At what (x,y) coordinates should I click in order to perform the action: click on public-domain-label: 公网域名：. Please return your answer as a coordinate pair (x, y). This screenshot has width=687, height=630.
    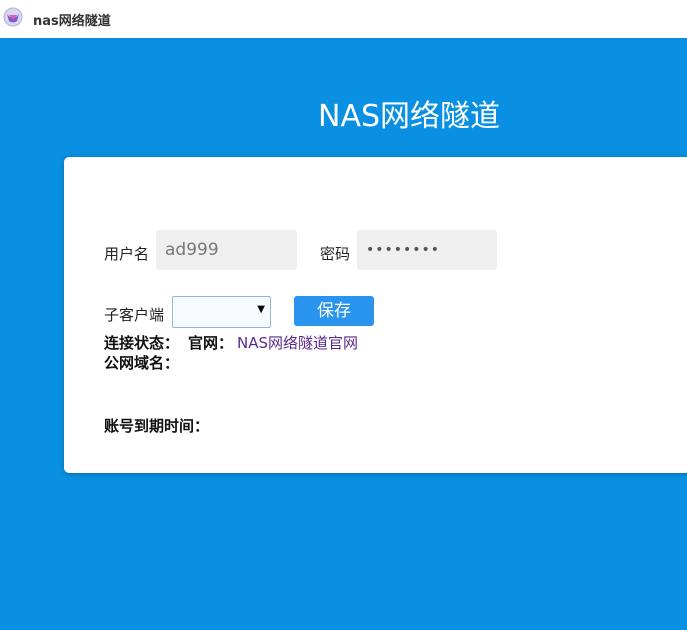
    Looking at the image, I should click on (142, 363).